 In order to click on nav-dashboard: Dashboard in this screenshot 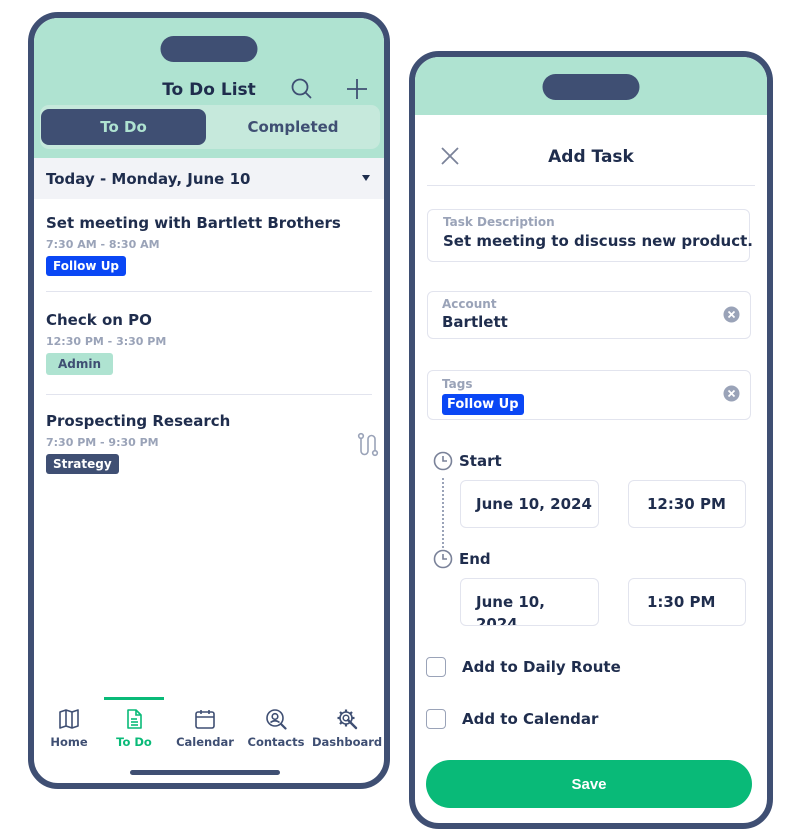, I will do `click(347, 728)`.